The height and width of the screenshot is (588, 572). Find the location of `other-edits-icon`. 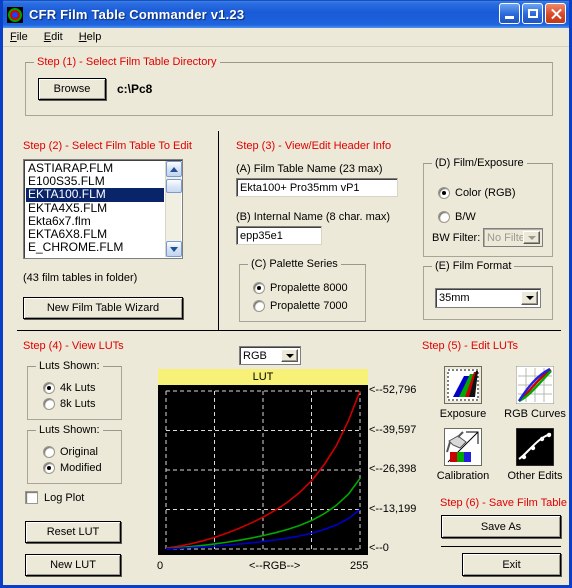

other-edits-icon is located at coordinates (535, 447).